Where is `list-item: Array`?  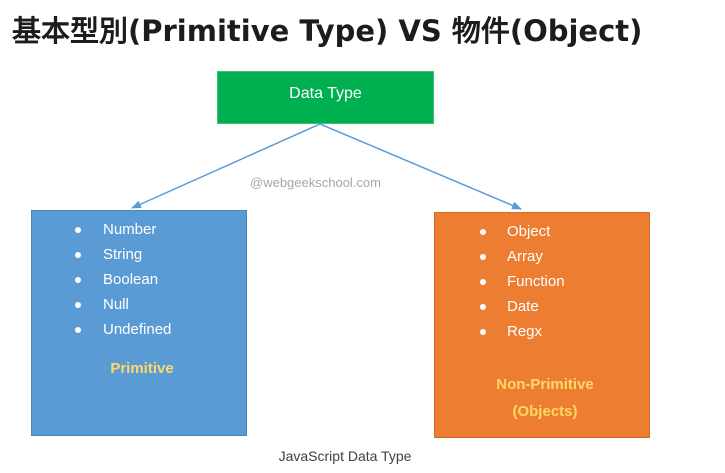
list-item: Array is located at coordinates (542, 259).